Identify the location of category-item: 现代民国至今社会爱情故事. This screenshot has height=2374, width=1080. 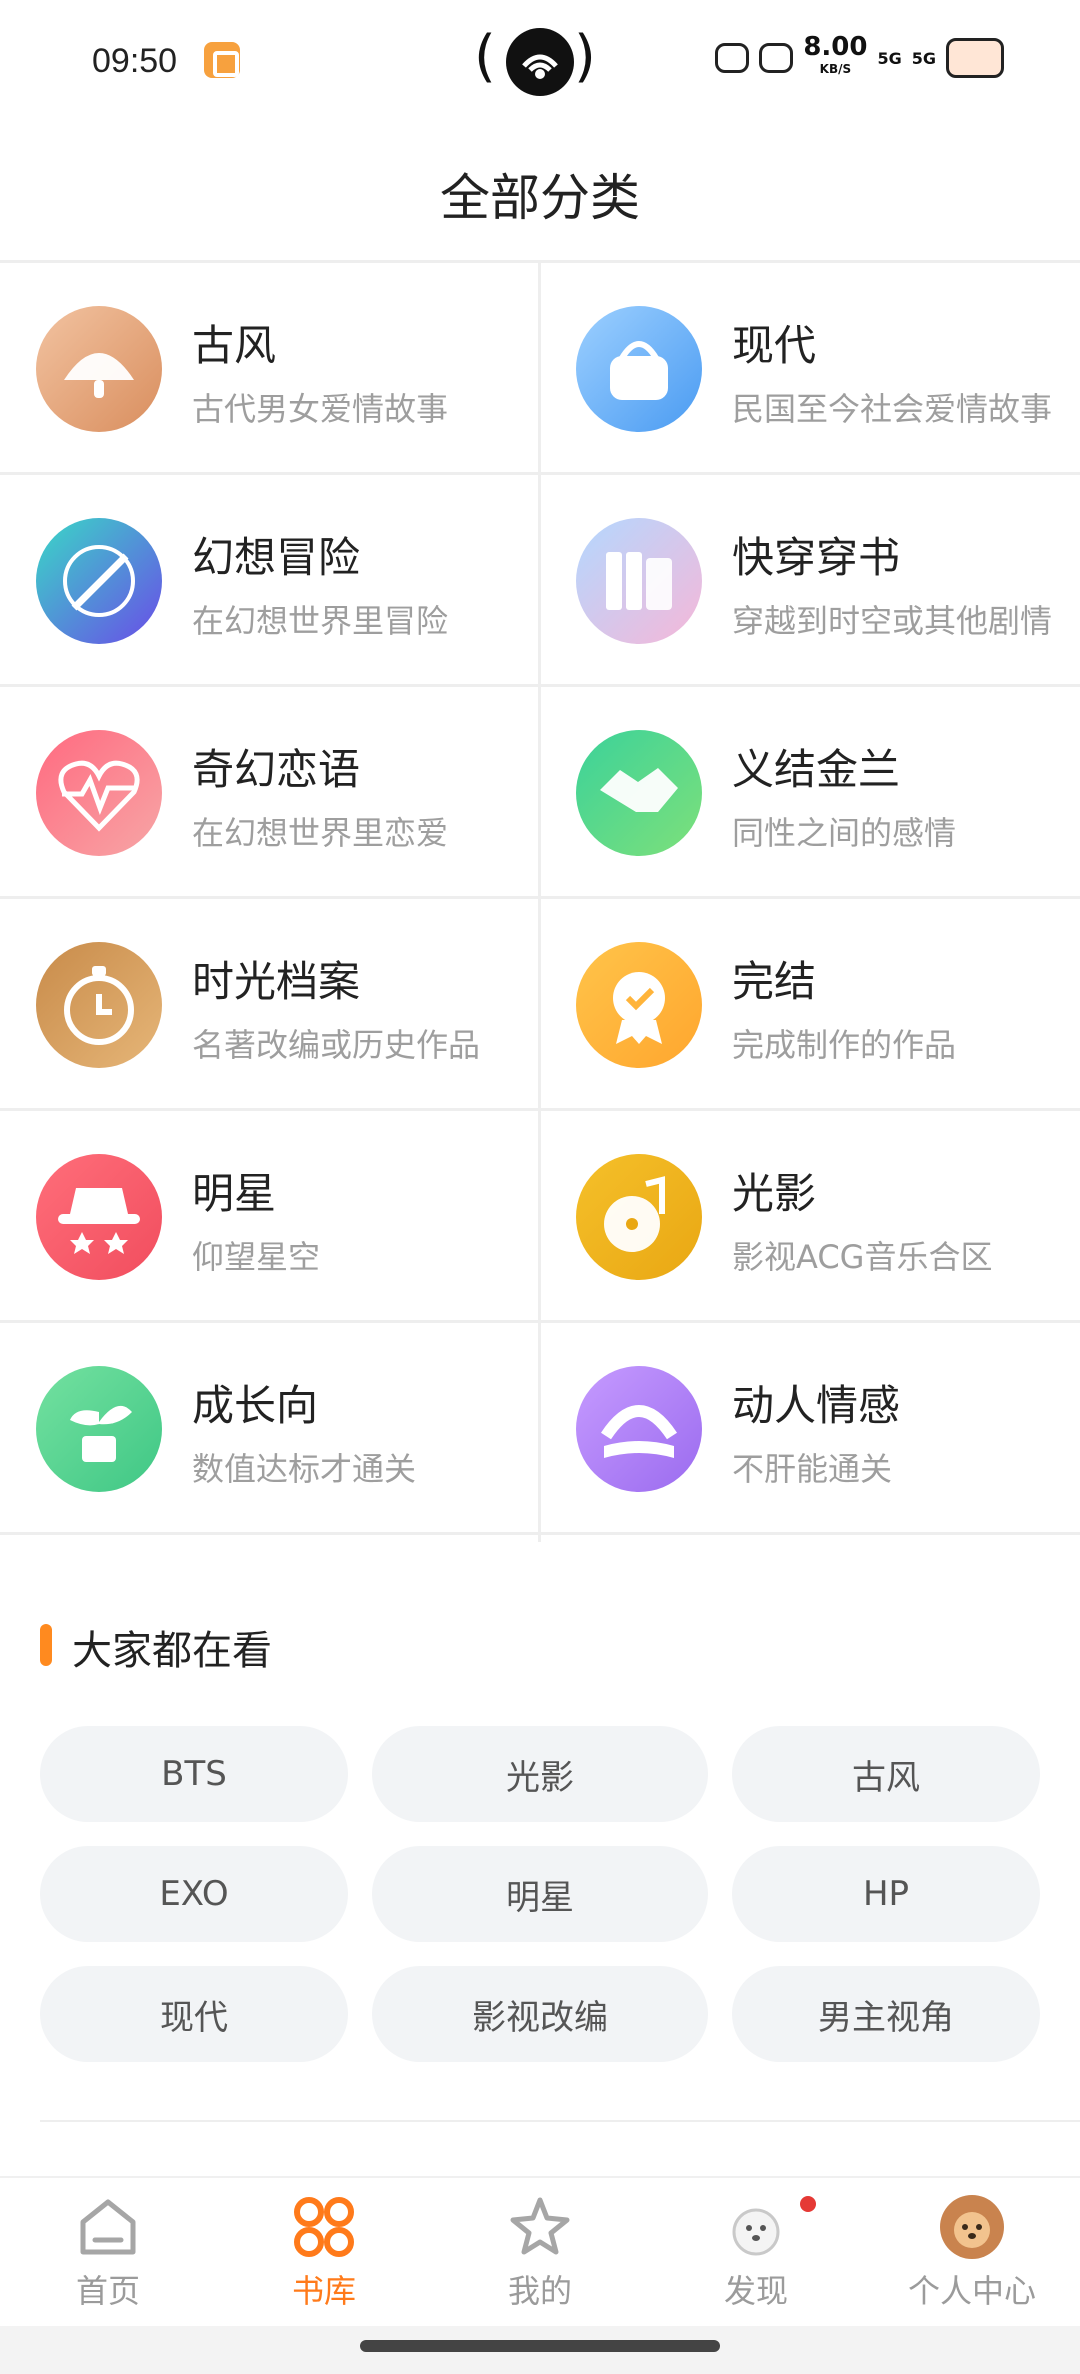
(810, 368).